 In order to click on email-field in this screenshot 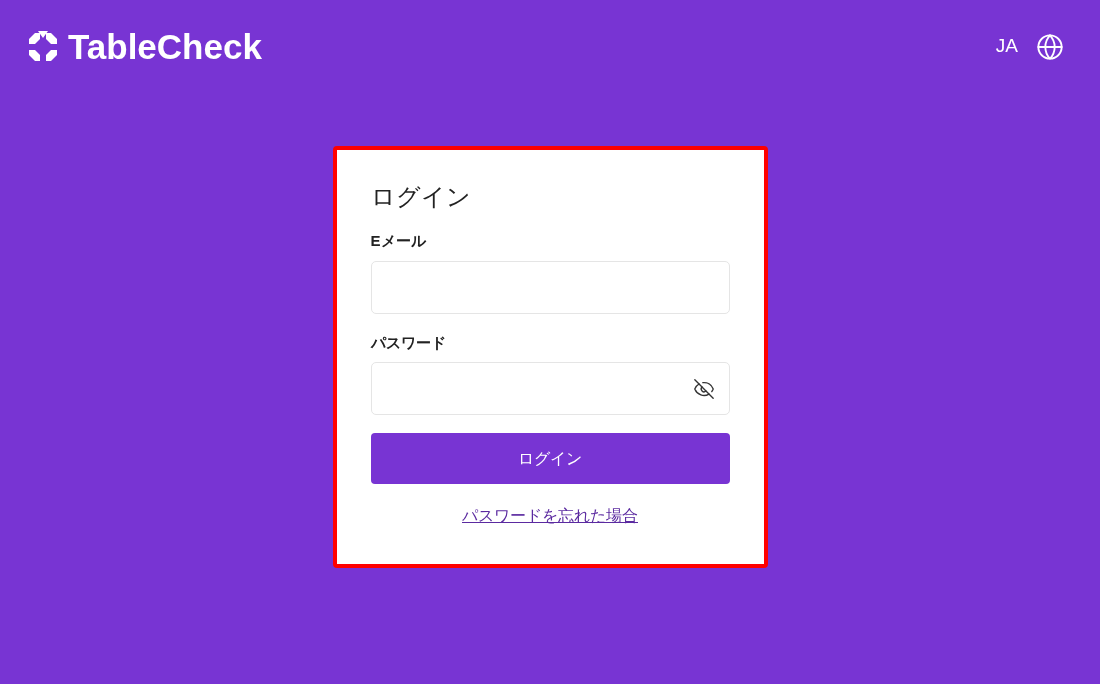, I will do `click(550, 287)`.